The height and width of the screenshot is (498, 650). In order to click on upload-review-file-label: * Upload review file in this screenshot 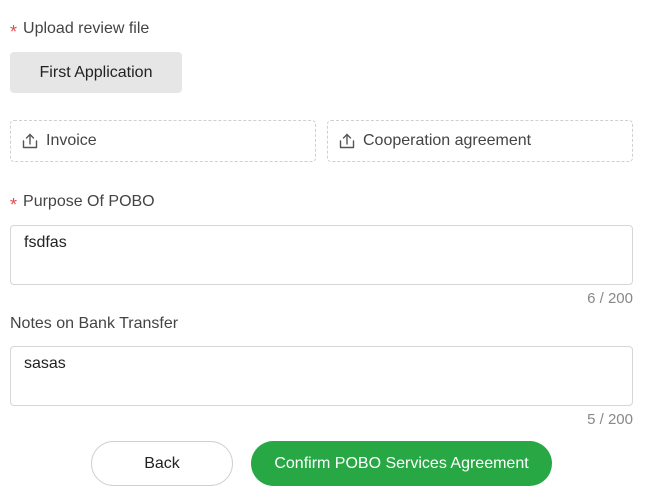, I will do `click(80, 31)`.